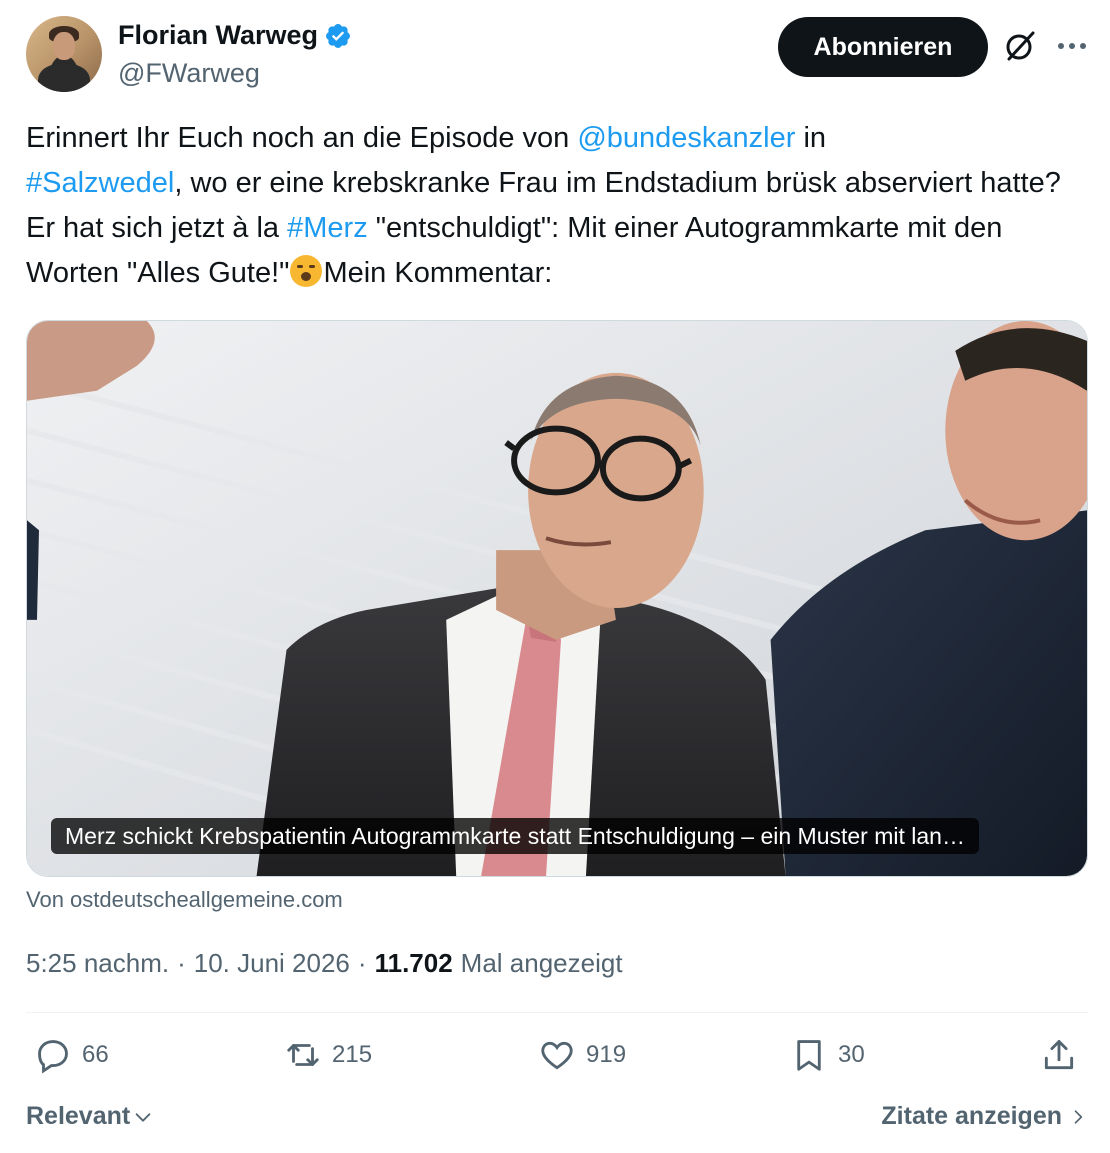 This screenshot has width=1110, height=1153. Describe the element at coordinates (184, 900) in the screenshot. I see `card-source: Von ostdeutscheallgemeine.com` at that location.